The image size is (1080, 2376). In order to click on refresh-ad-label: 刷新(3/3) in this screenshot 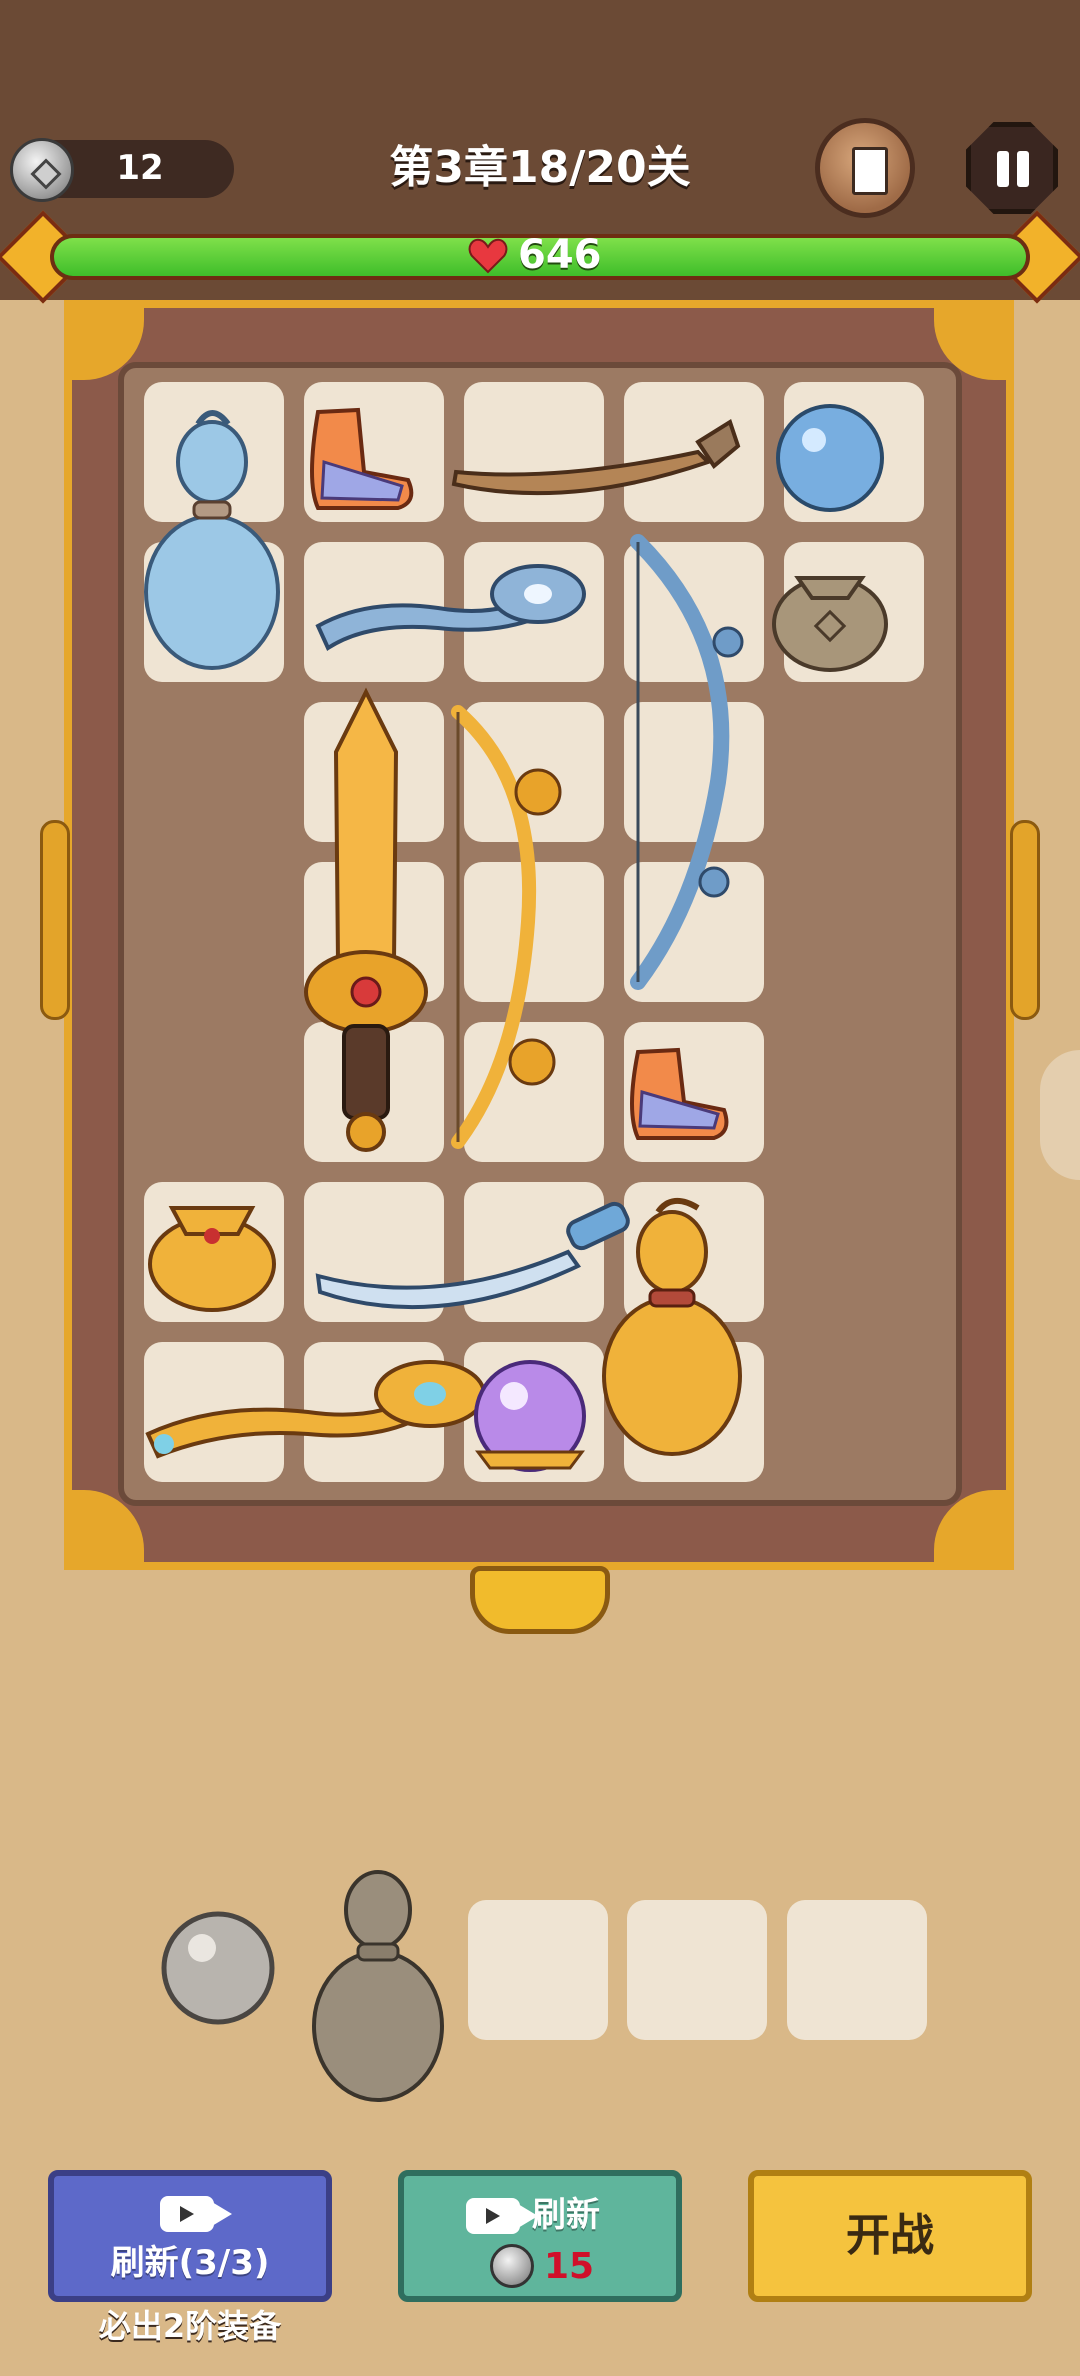, I will do `click(190, 2263)`.